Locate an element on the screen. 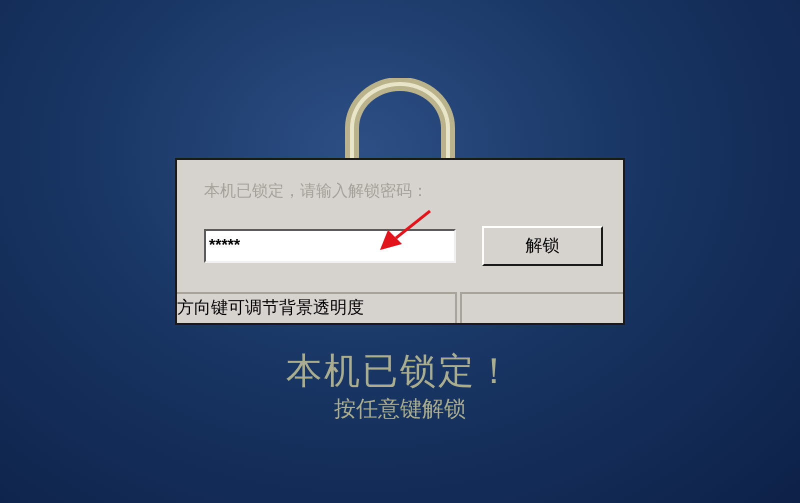 This screenshot has height=503, width=800. password-field: ***** is located at coordinates (330, 246).